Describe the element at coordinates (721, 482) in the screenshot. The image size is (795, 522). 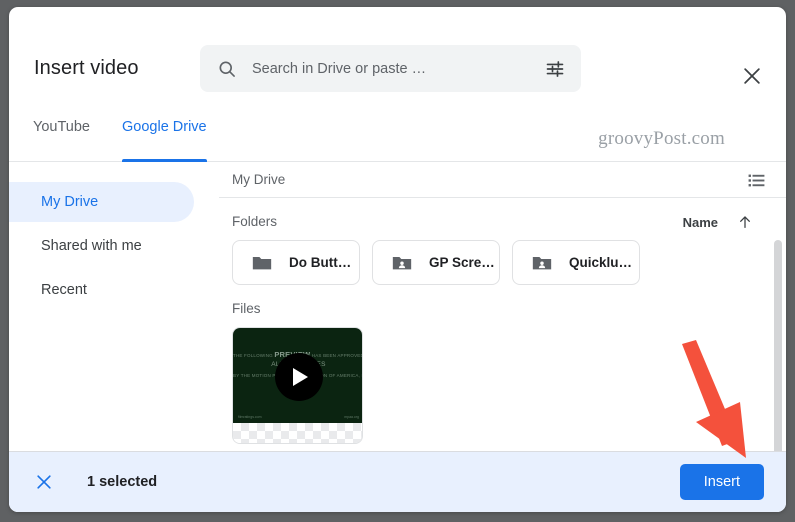
I see `insert-button: Insert` at that location.